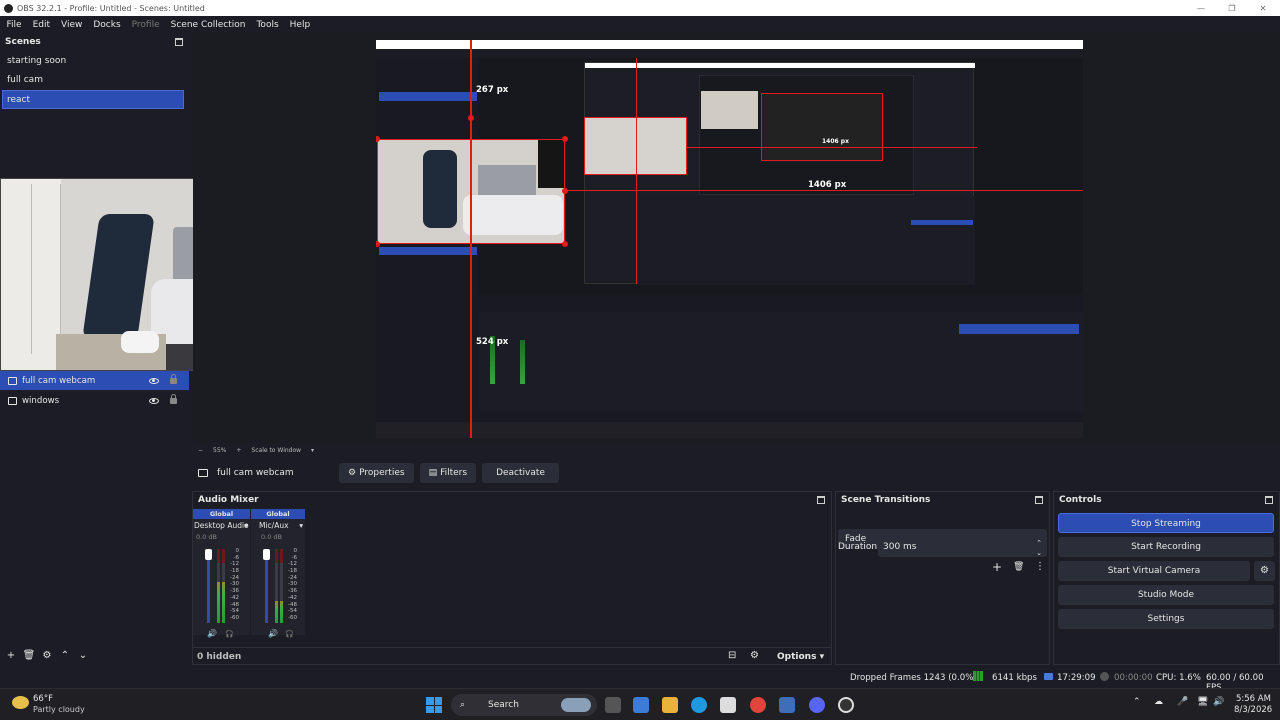 Image resolution: width=1280 pixels, height=720 pixels. What do you see at coordinates (12, 400) in the screenshot?
I see `window-icon` at bounding box center [12, 400].